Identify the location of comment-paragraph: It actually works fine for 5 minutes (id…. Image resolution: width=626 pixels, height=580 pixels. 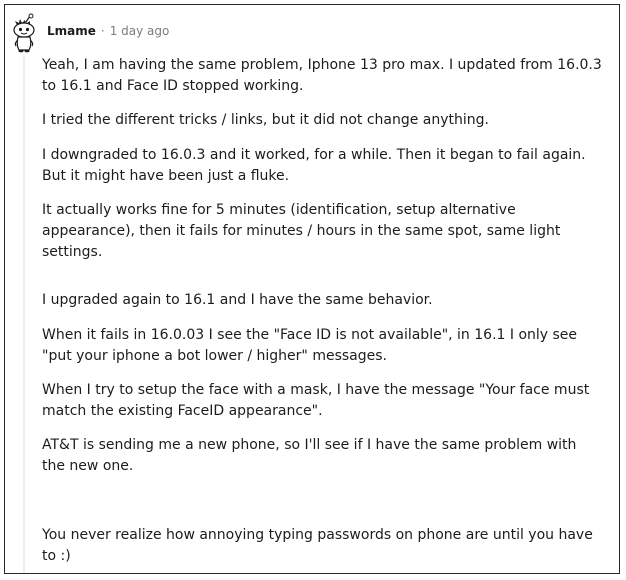
(301, 231).